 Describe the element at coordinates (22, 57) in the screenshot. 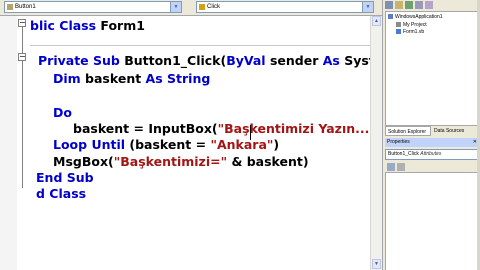

I see `collapse-method-icon: −` at that location.